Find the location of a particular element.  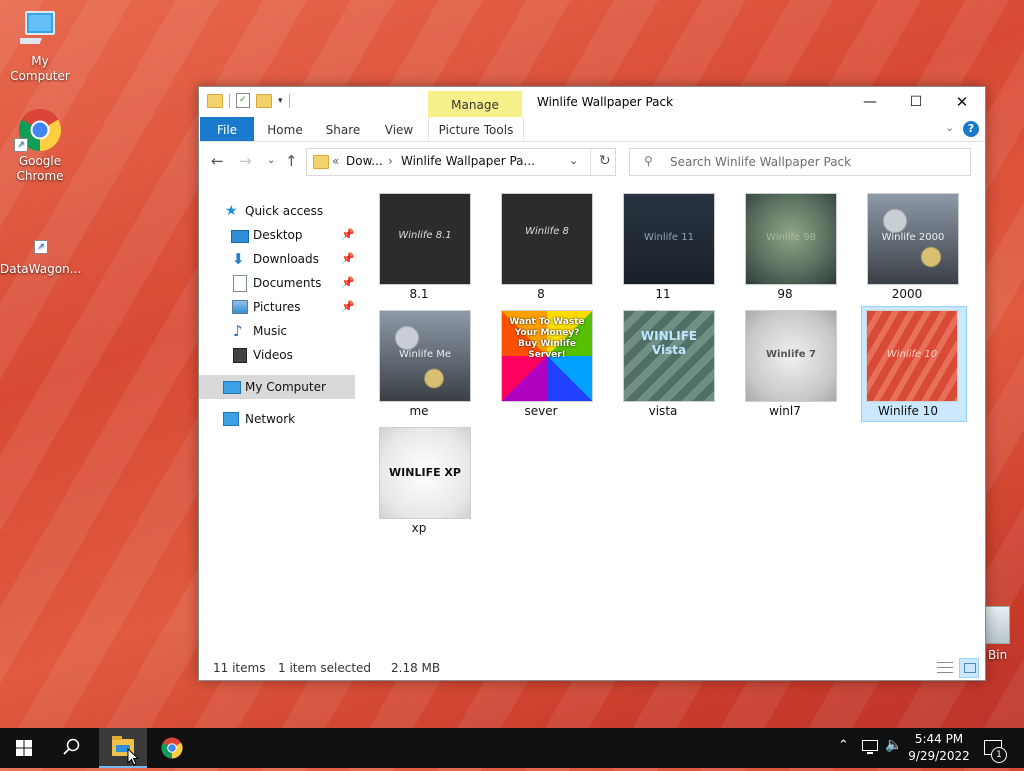

thumbnail-text: Winlife 7 is located at coordinates (790, 354).